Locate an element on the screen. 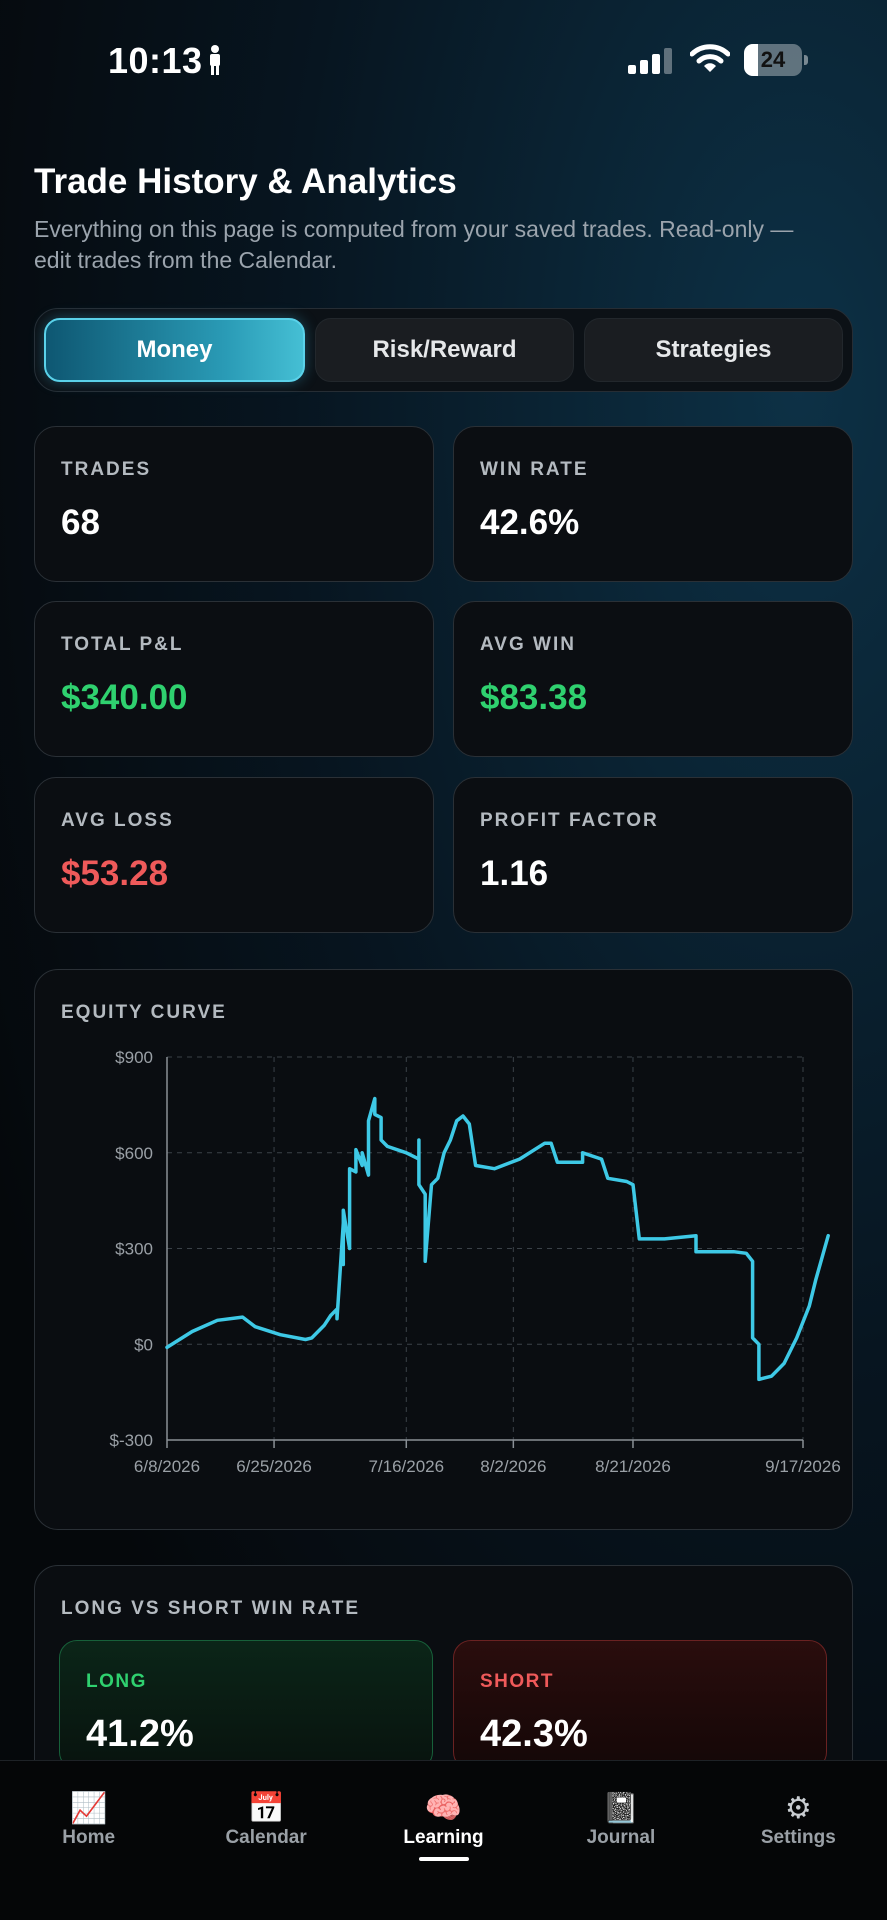 Image resolution: width=887 pixels, height=1920 pixels. stat-label: PROFIT FACTOR is located at coordinates (569, 820).